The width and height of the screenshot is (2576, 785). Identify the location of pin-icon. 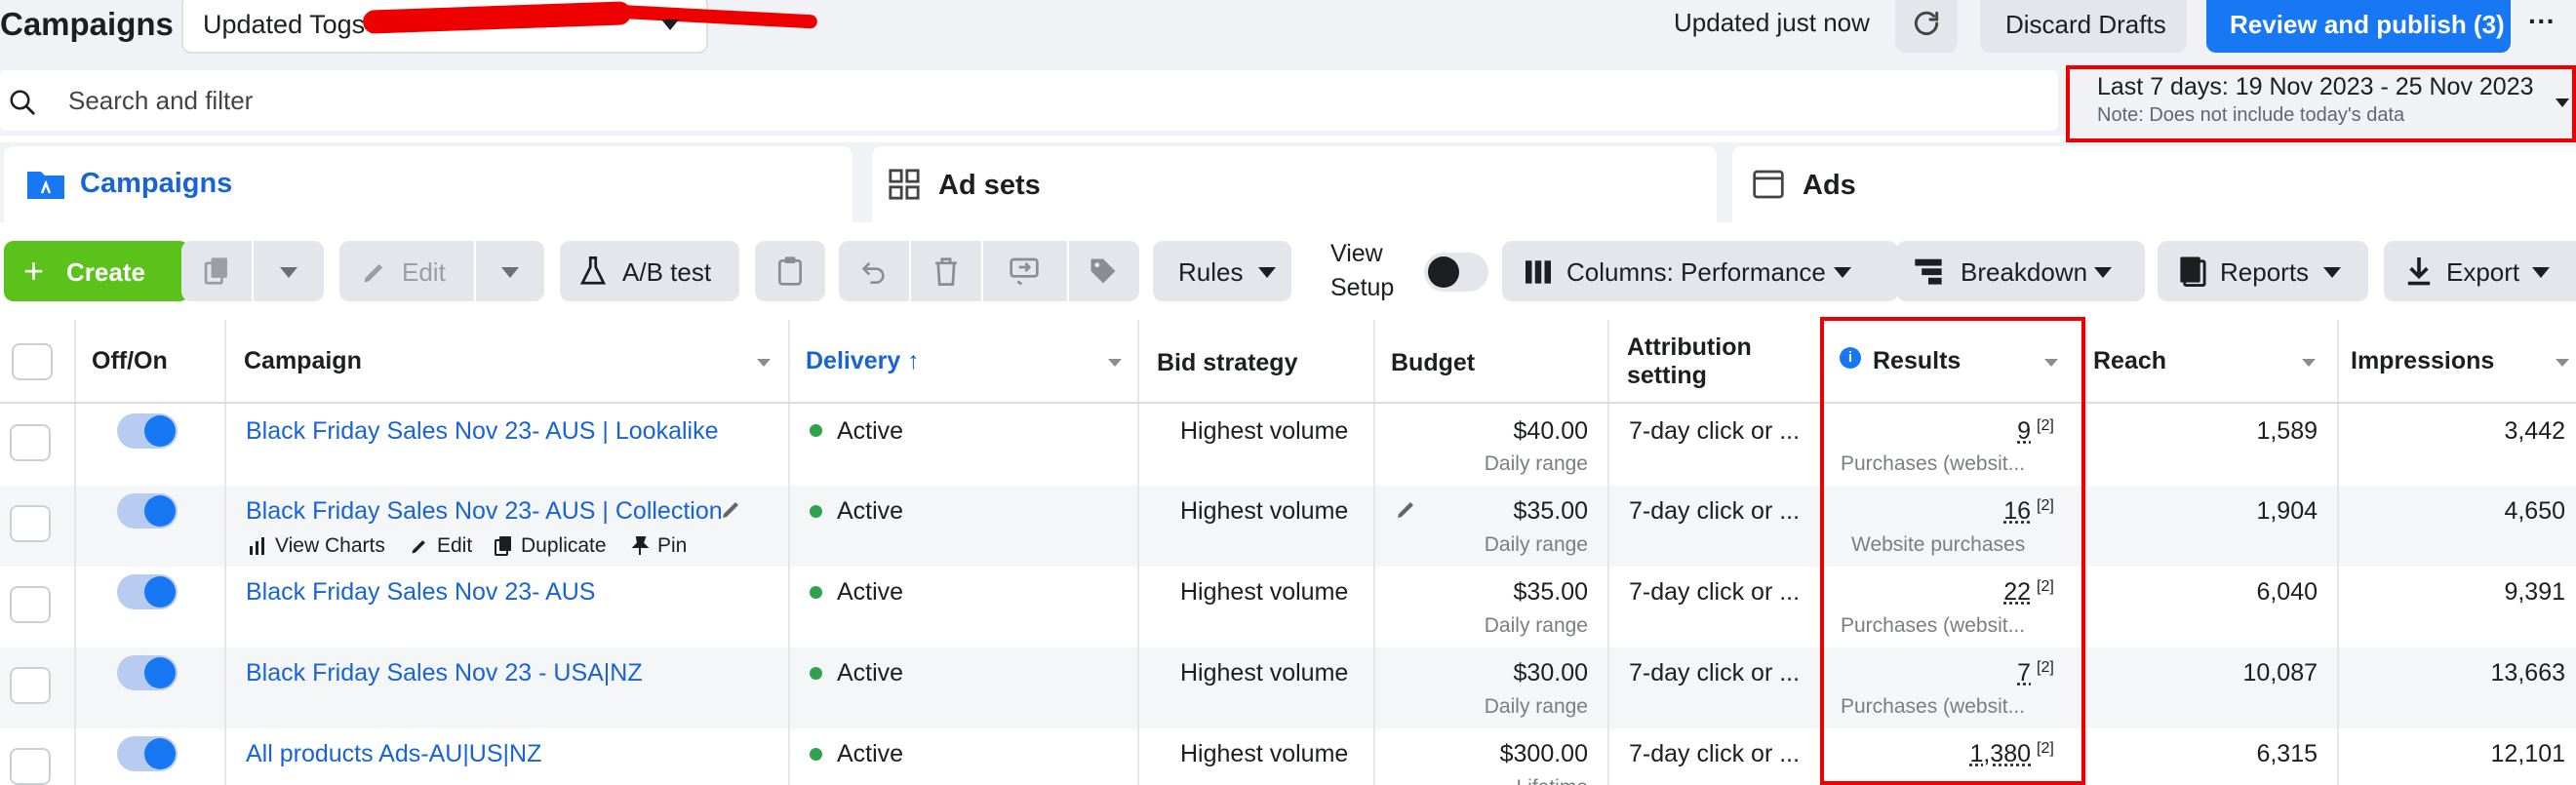
(640, 545).